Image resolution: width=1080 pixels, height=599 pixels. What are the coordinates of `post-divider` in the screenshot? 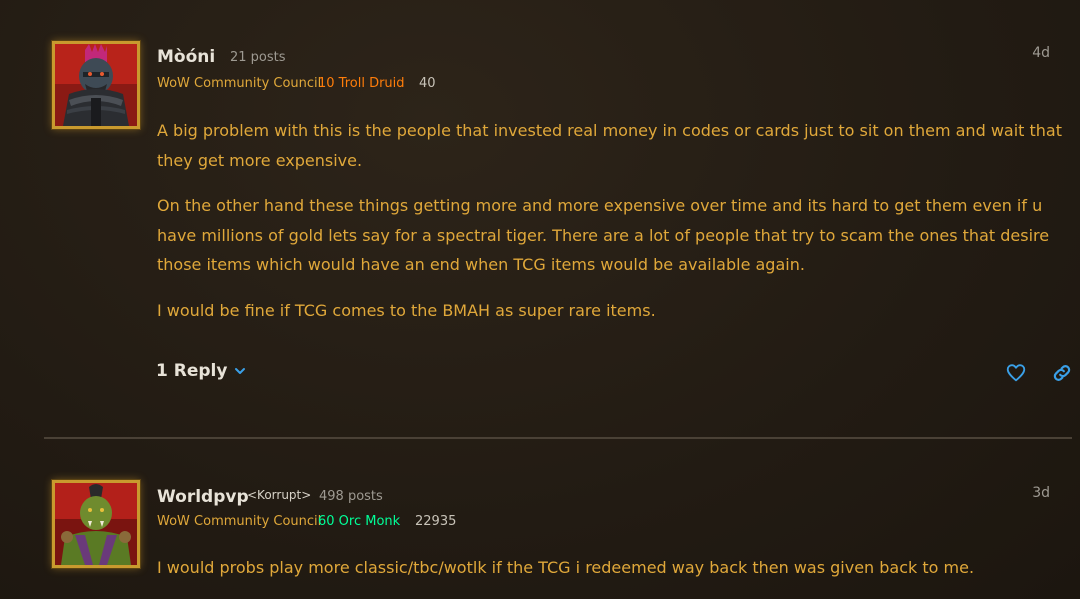 It's located at (558, 438).